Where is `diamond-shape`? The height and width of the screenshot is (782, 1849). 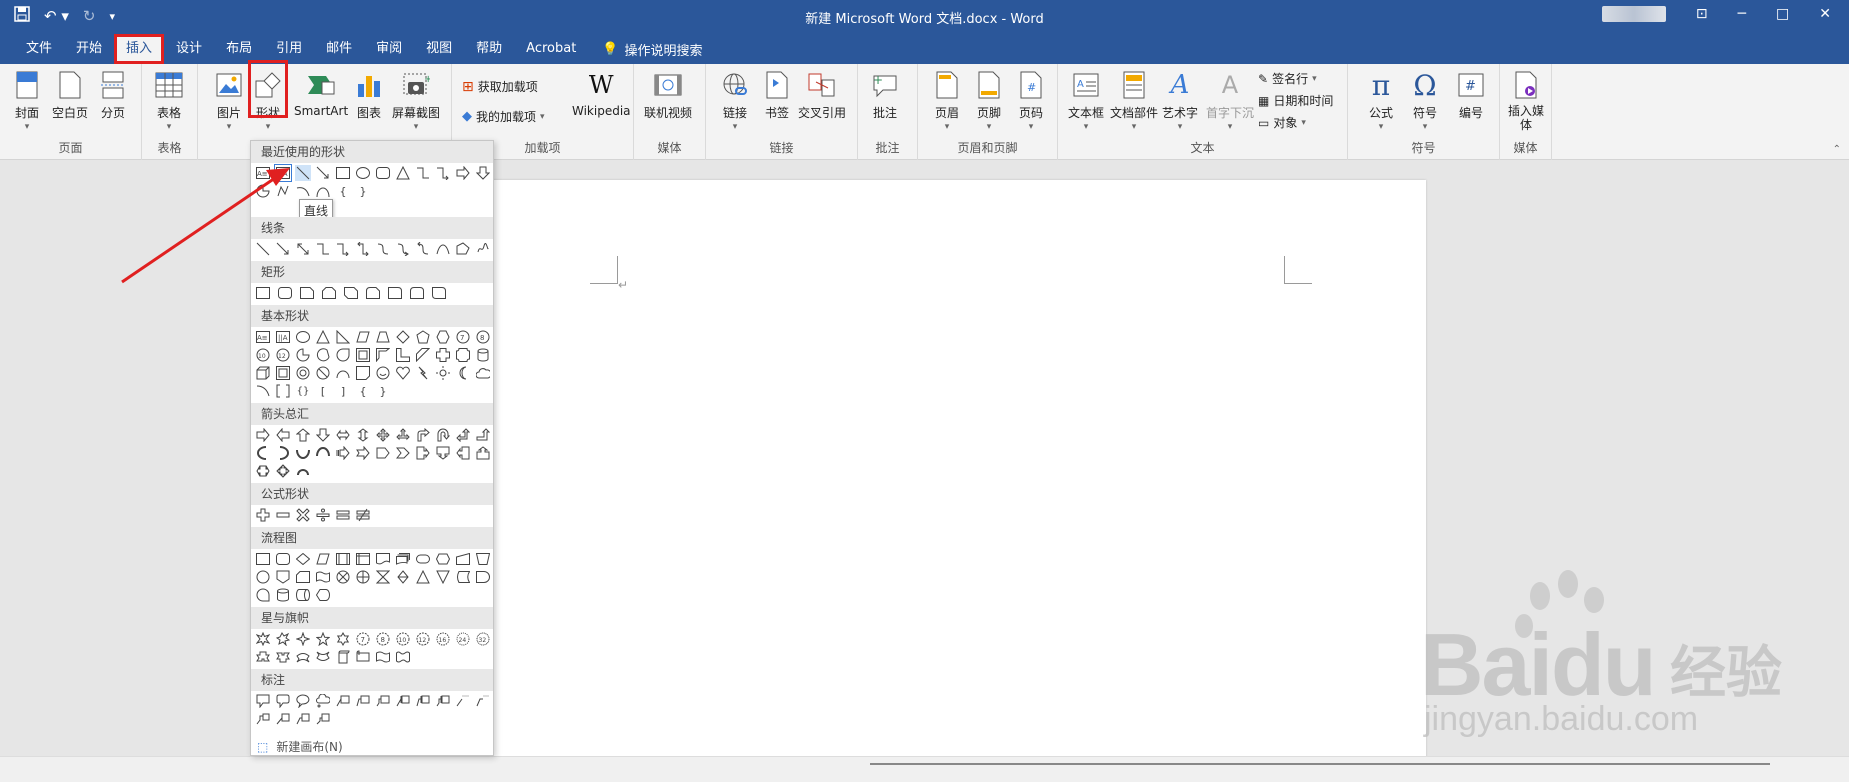 diamond-shape is located at coordinates (403, 337).